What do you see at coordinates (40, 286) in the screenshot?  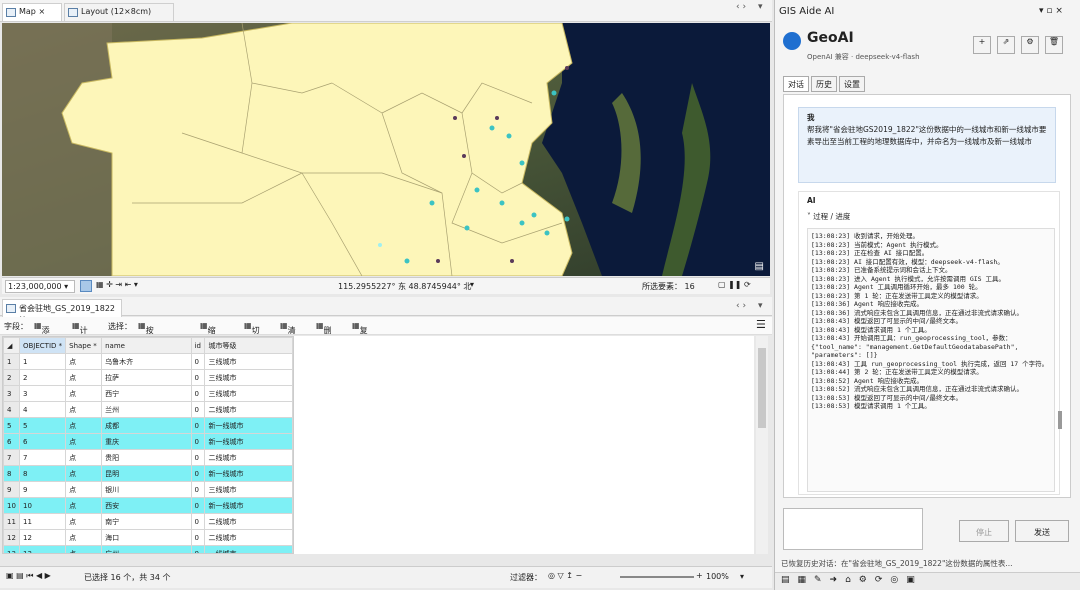 I see `scale-select: 1:23,000,000 ▾` at bounding box center [40, 286].